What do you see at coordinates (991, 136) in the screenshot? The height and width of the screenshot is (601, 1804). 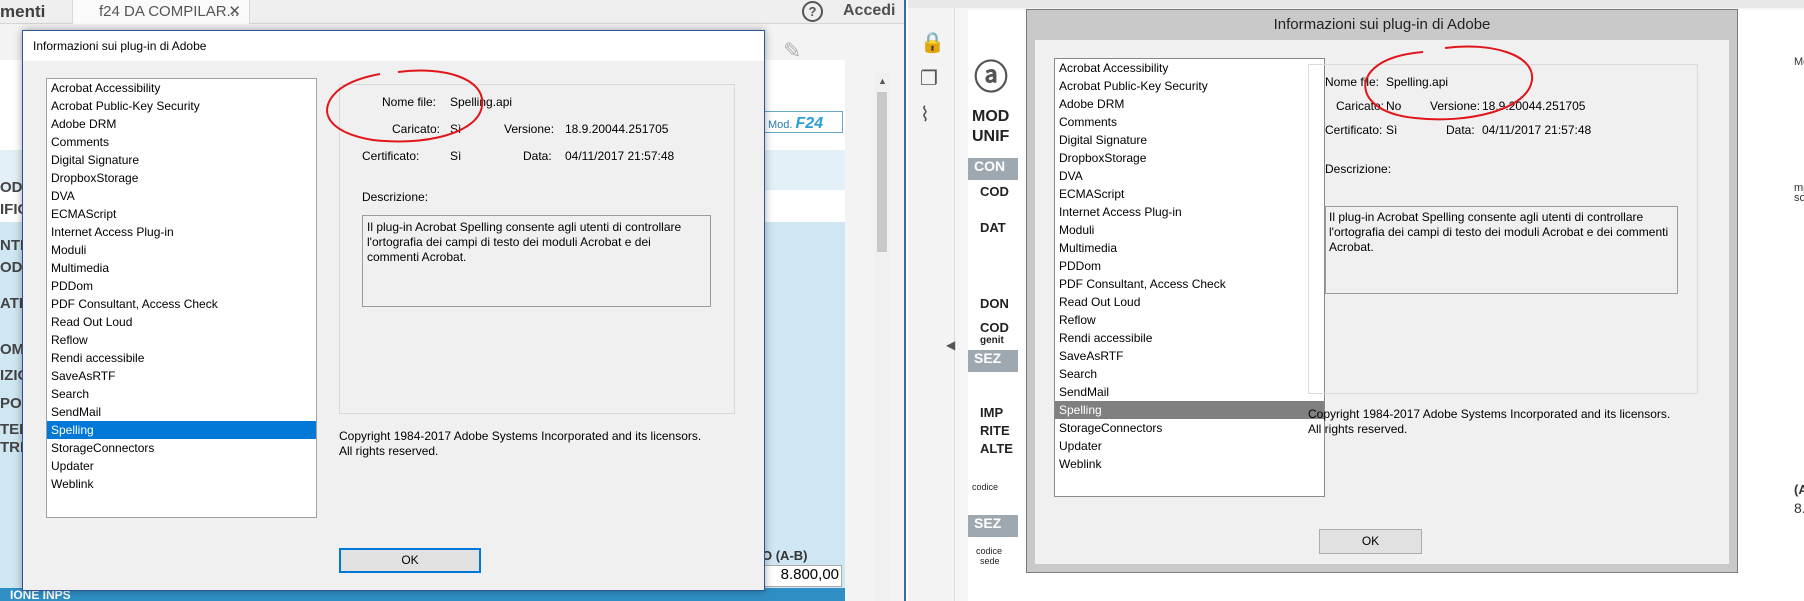 I see `fragment: UNIF` at bounding box center [991, 136].